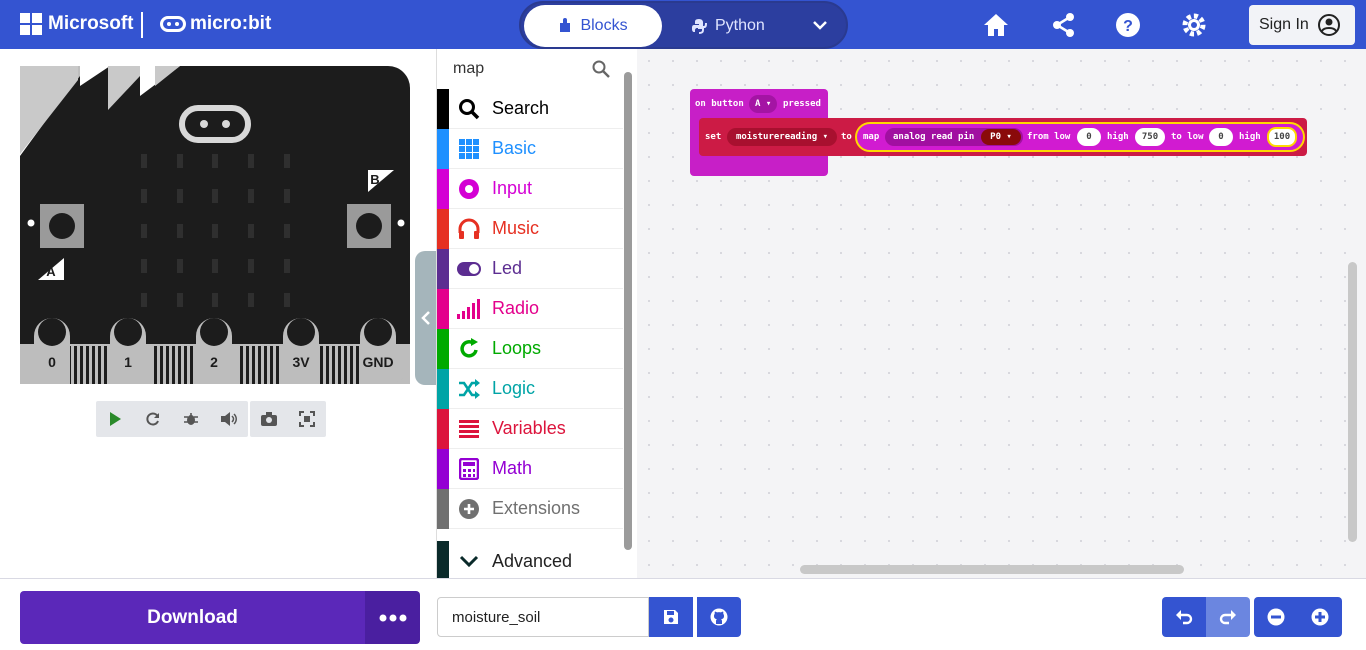  I want to click on microsoft-squares-icon, so click(31, 24).